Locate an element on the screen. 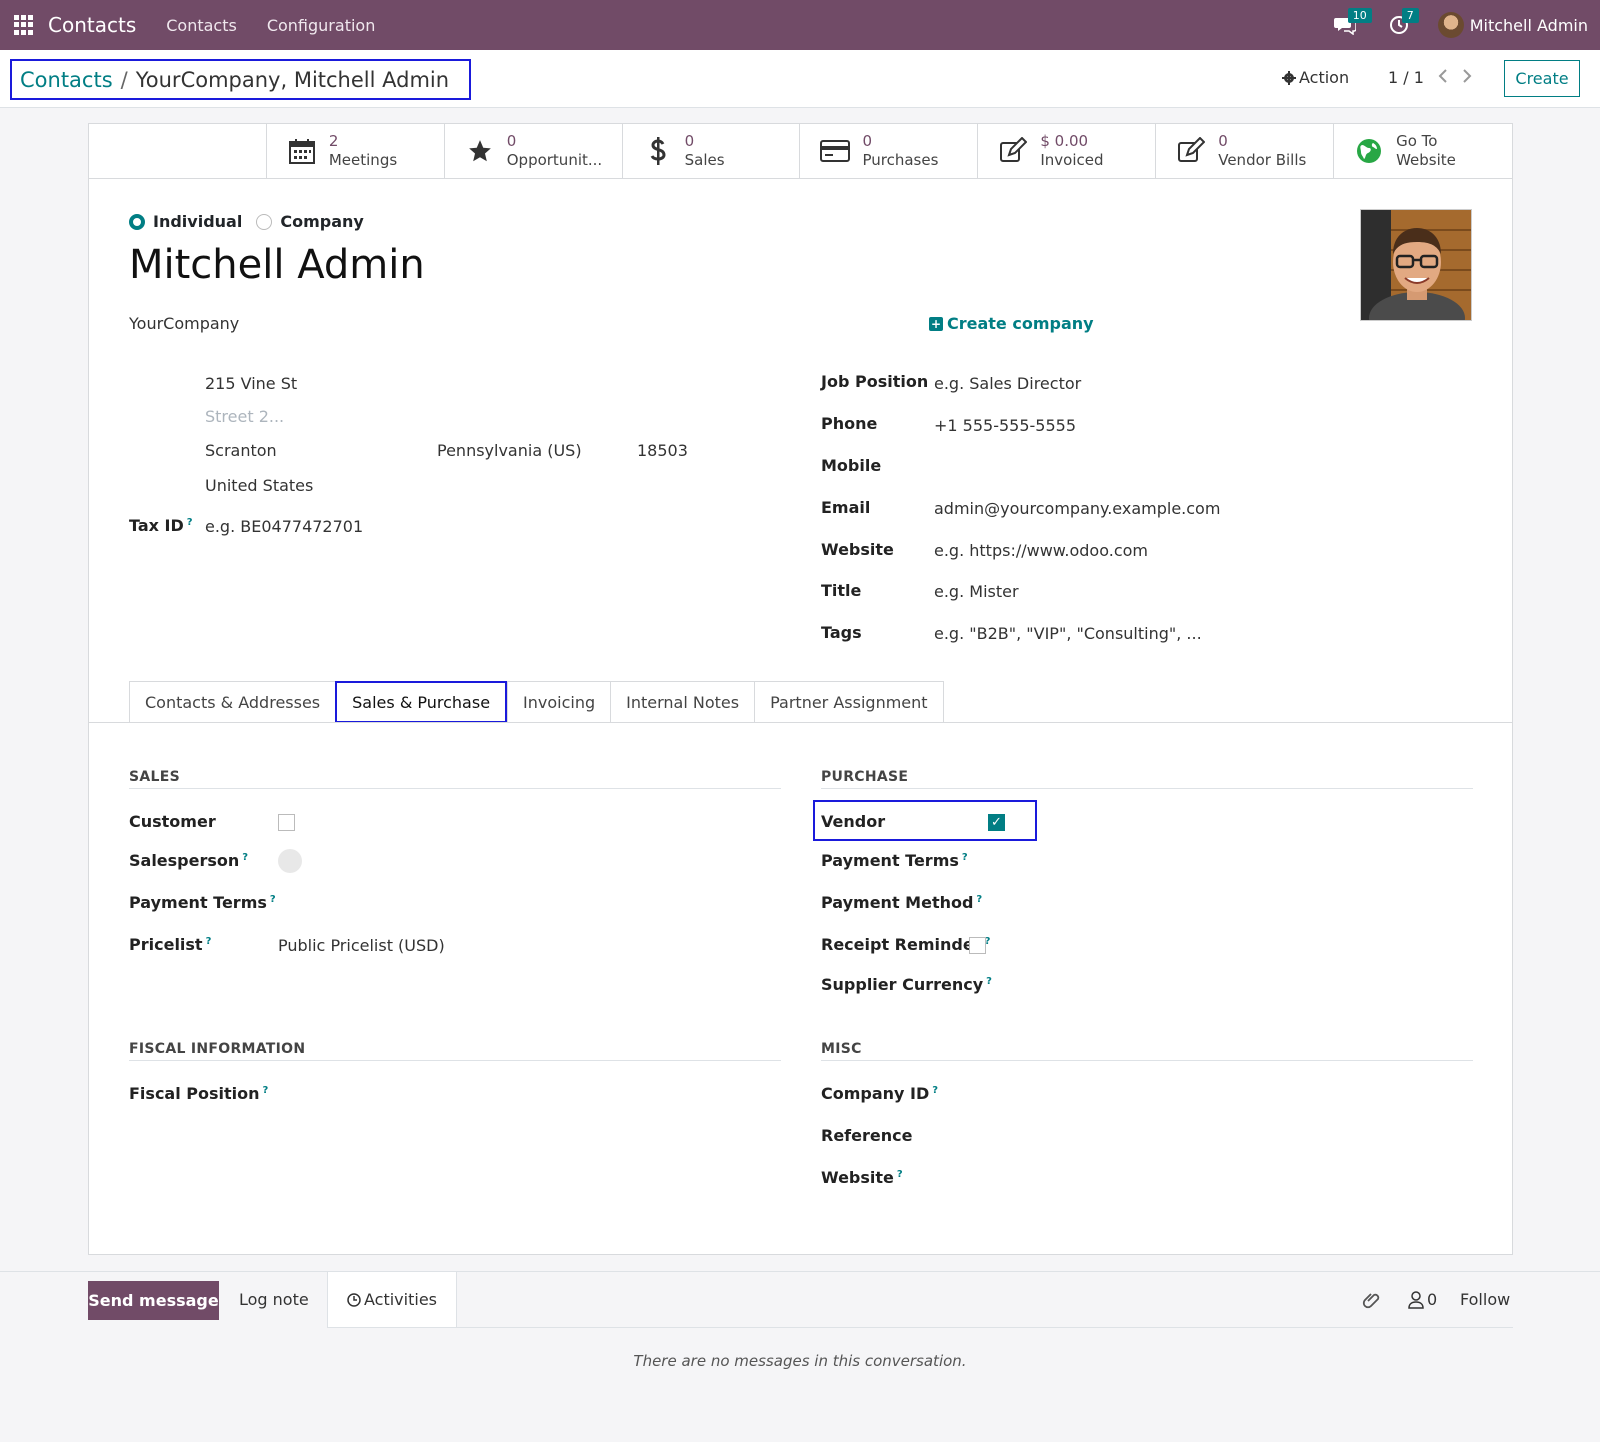 Image resolution: width=1600 pixels, height=1442 pixels. pricelist-select: Public Pricelist (USD) is located at coordinates (361, 945).